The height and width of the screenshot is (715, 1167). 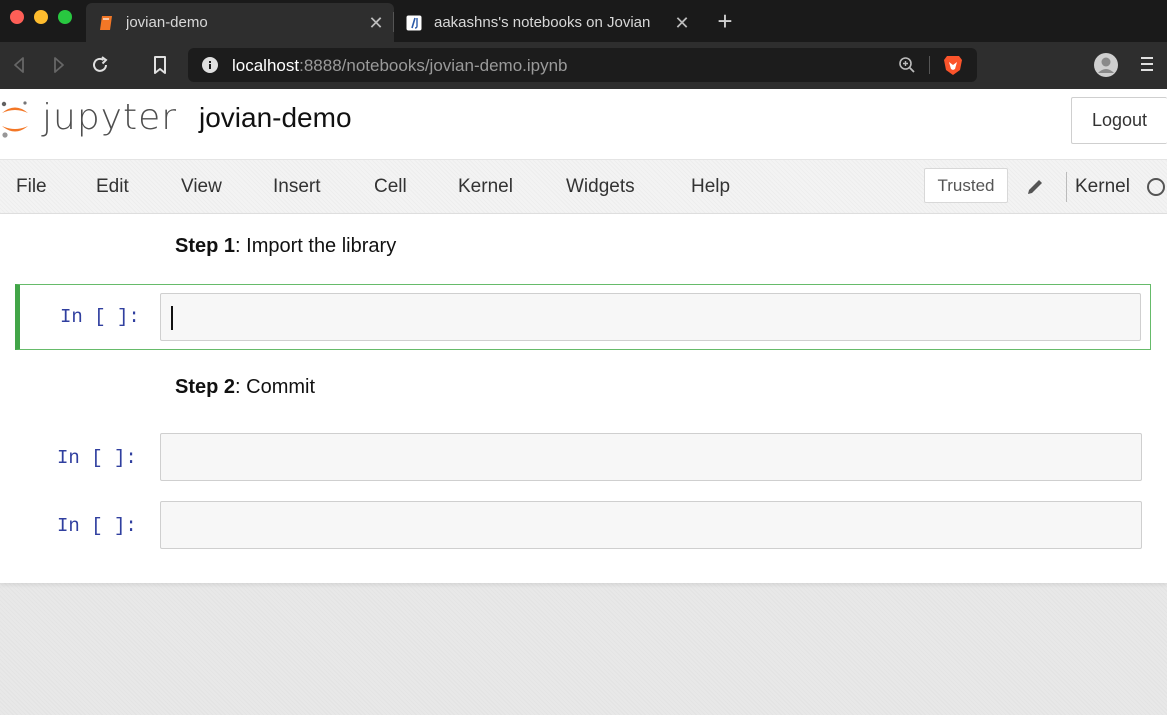 I want to click on notebook-name: jovian-demo, so click(x=275, y=118).